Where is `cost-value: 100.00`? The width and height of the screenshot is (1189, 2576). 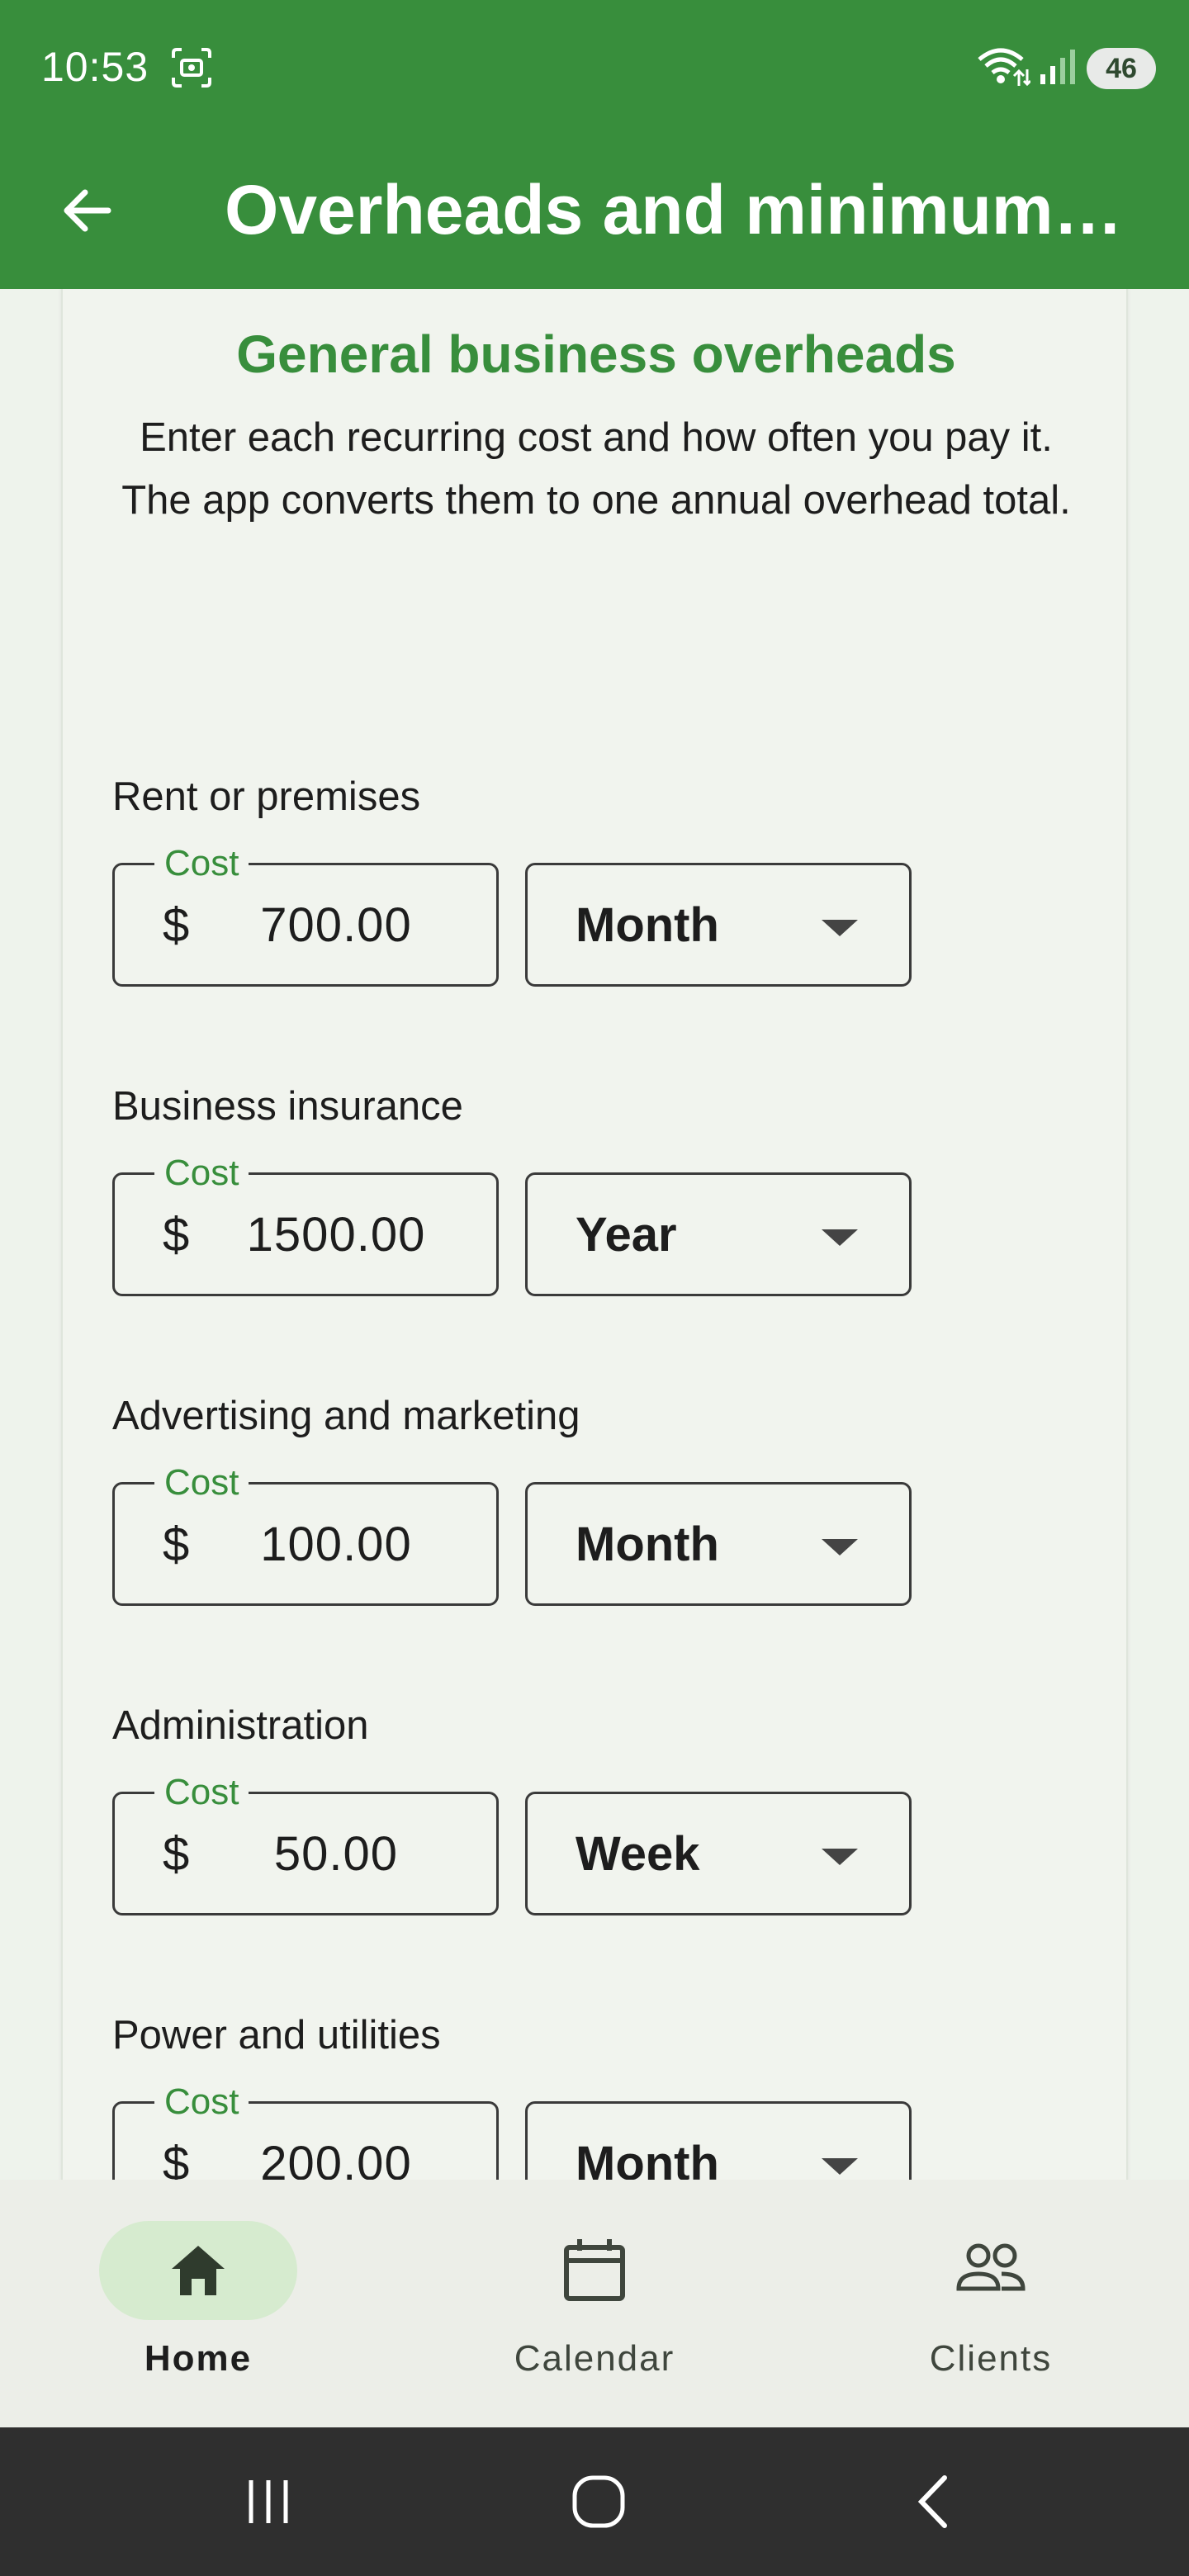
cost-value: 100.00 is located at coordinates (336, 1544).